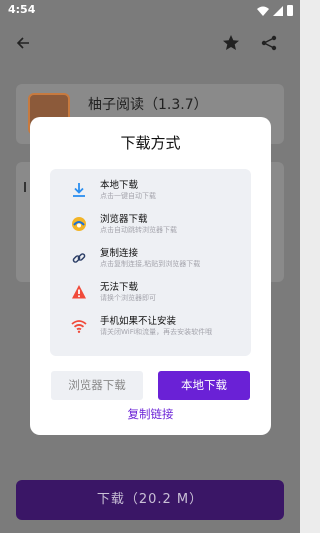 The height and width of the screenshot is (533, 320). Describe the element at coordinates (150, 43) in the screenshot. I see `app-bar` at that location.